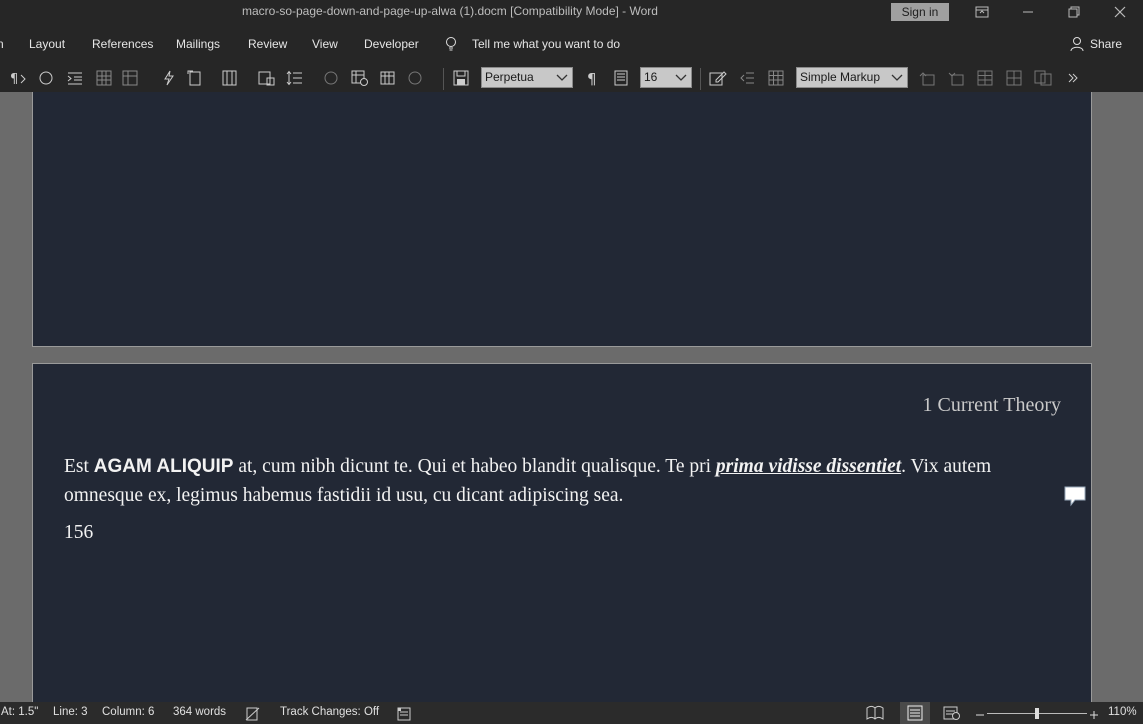 The image size is (1143, 724). What do you see at coordinates (927, 78) in the screenshot?
I see `previous-change-icon` at bounding box center [927, 78].